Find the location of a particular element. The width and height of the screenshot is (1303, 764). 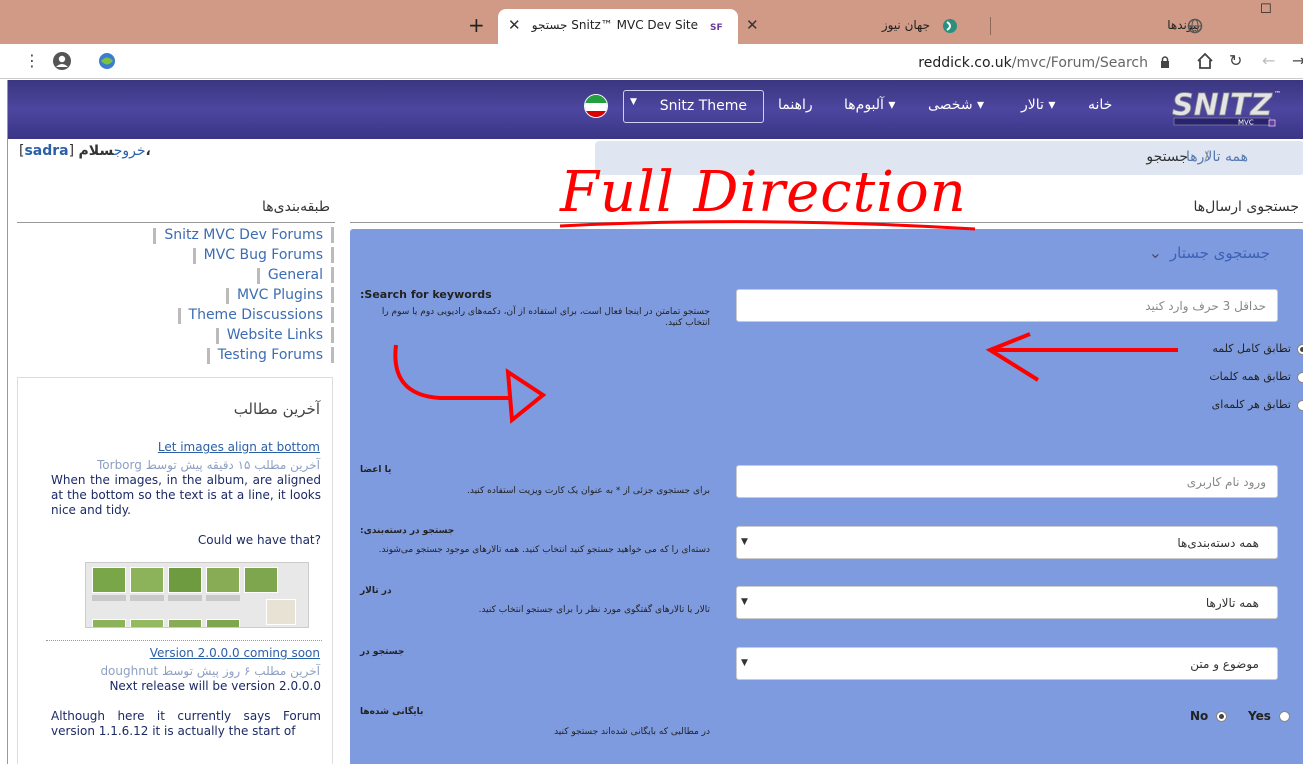

svg-text: ™ is located at coordinates (1277, 94).